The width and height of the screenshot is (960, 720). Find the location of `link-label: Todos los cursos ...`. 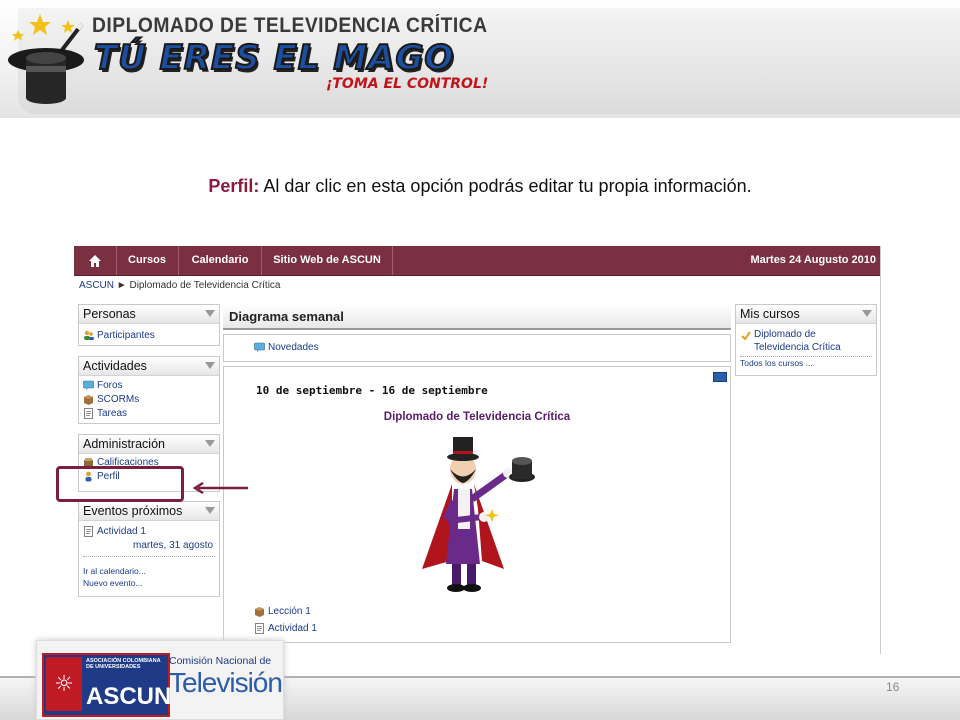

link-label: Todos los cursos ... is located at coordinates (776, 363).